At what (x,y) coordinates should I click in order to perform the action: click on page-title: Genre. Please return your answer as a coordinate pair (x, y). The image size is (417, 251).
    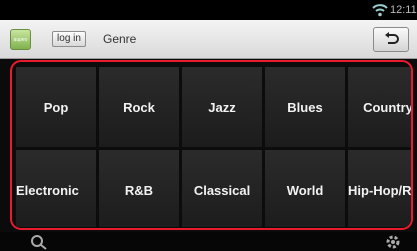
    Looking at the image, I should click on (120, 39).